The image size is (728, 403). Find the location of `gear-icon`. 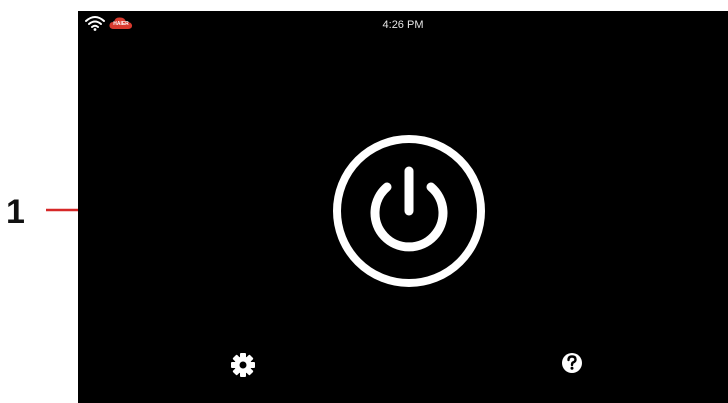

gear-icon is located at coordinates (243, 365).